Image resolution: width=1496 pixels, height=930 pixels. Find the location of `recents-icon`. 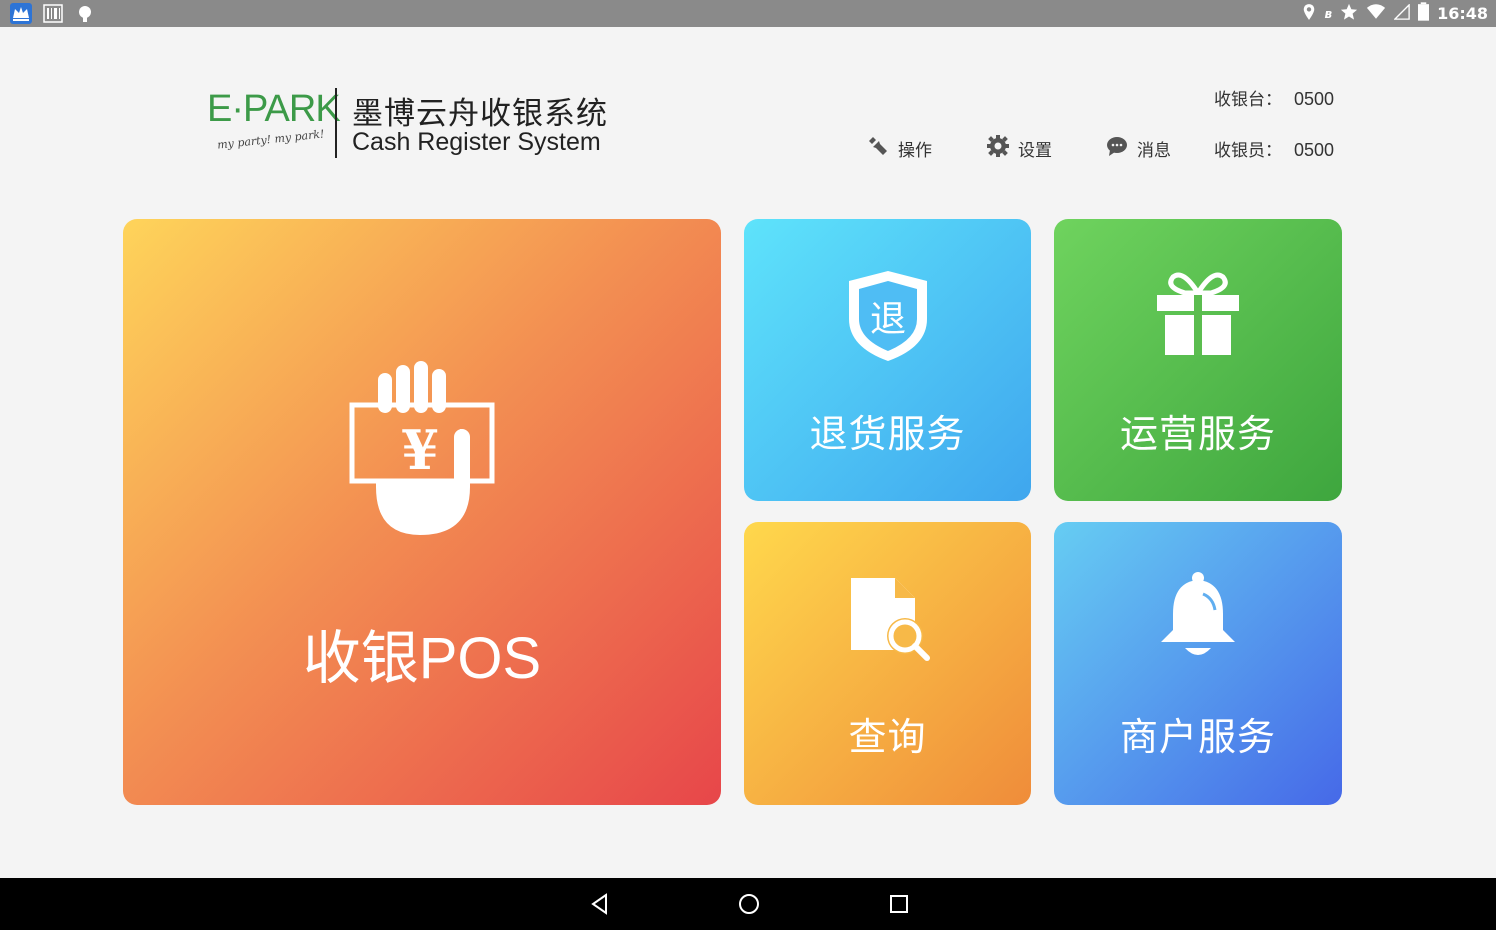

recents-icon is located at coordinates (899, 904).